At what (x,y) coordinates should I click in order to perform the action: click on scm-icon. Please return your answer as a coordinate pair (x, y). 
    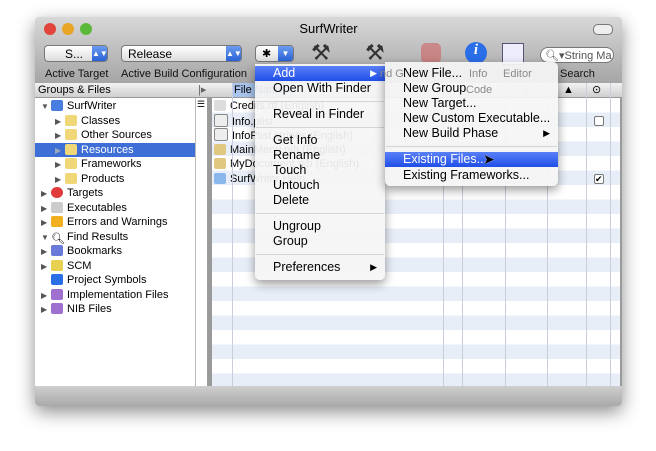
    Looking at the image, I should click on (57, 265).